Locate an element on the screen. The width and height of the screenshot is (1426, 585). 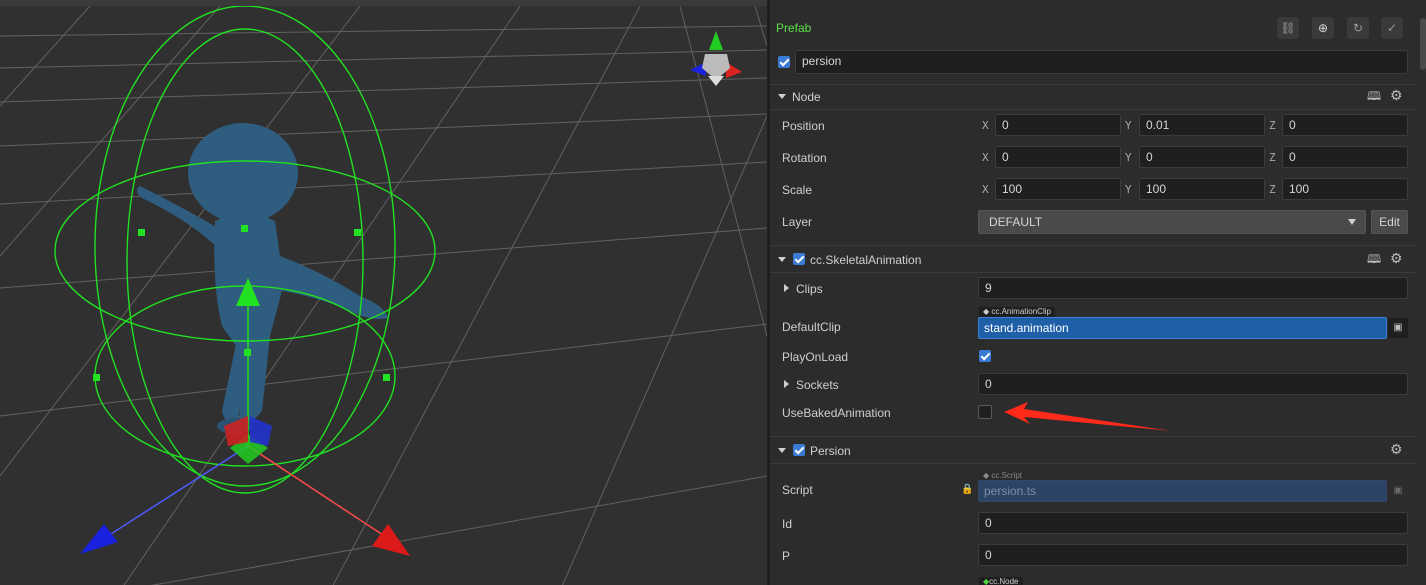
lock-icon: 🔒 is located at coordinates (967, 489).